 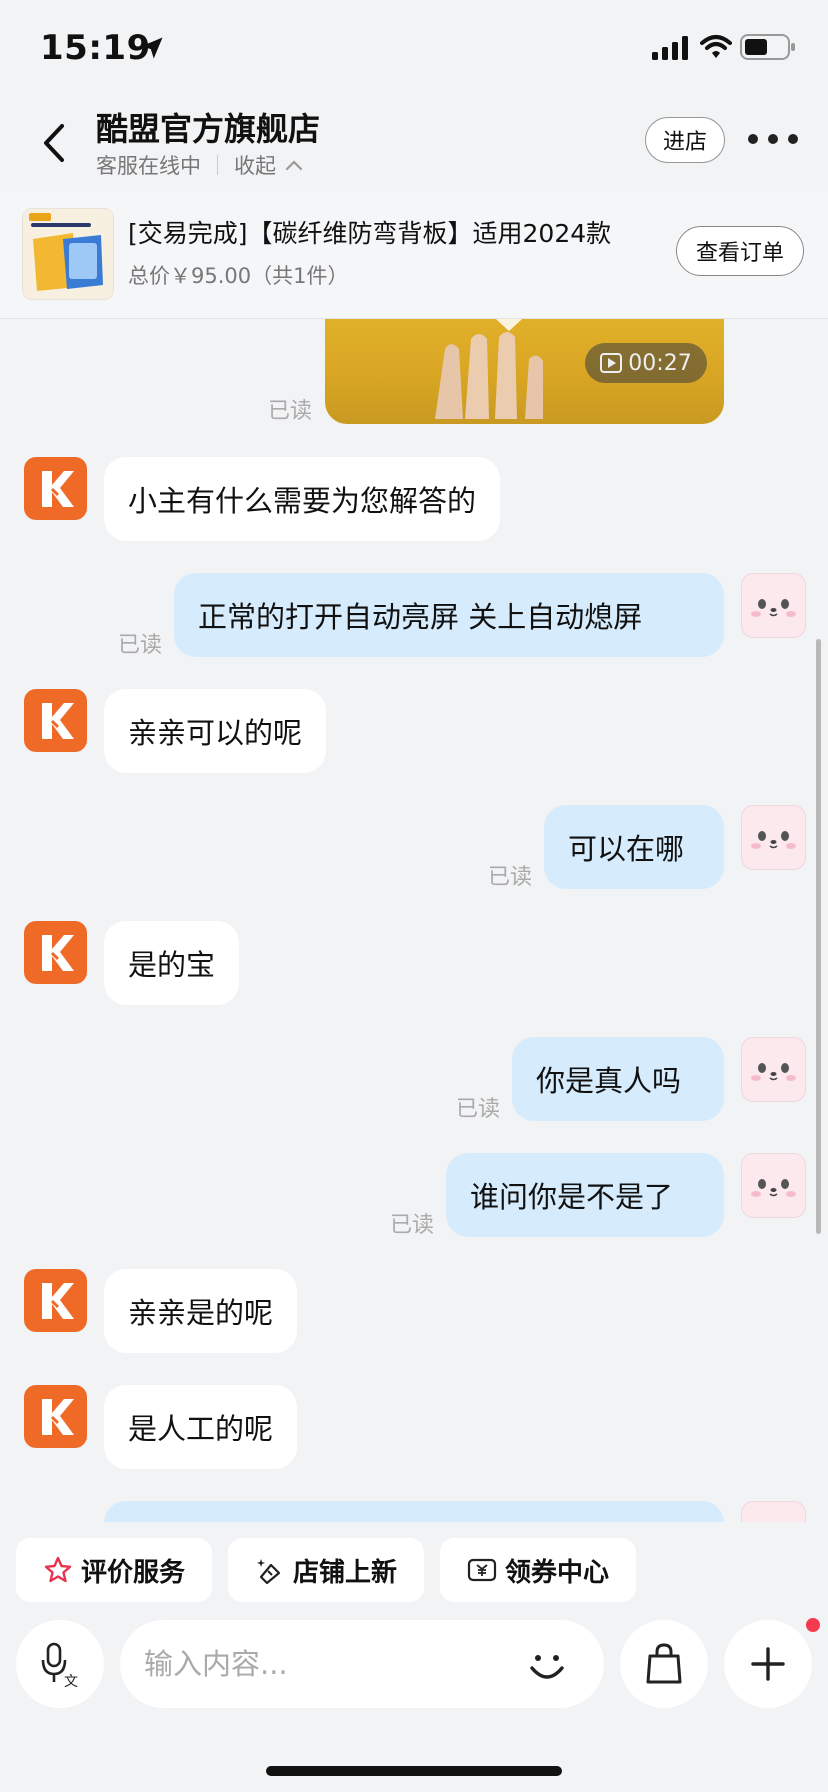 I want to click on view-order-button: 查看订单, so click(x=740, y=251).